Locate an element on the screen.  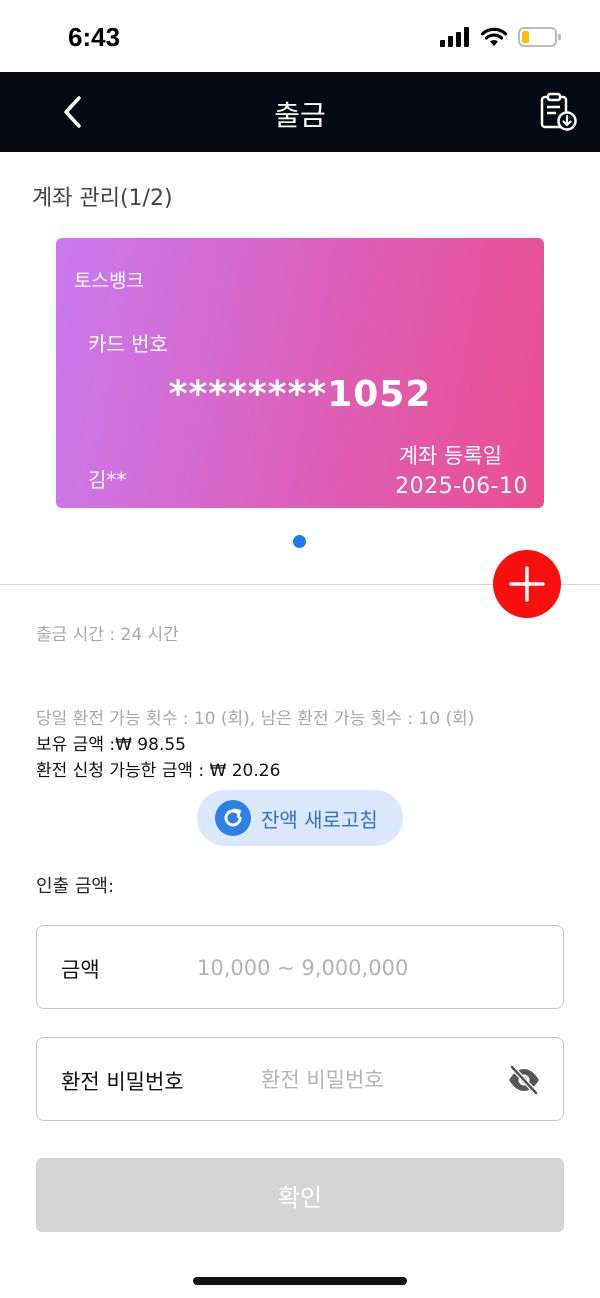
card-number: ********1052 is located at coordinates (300, 394).